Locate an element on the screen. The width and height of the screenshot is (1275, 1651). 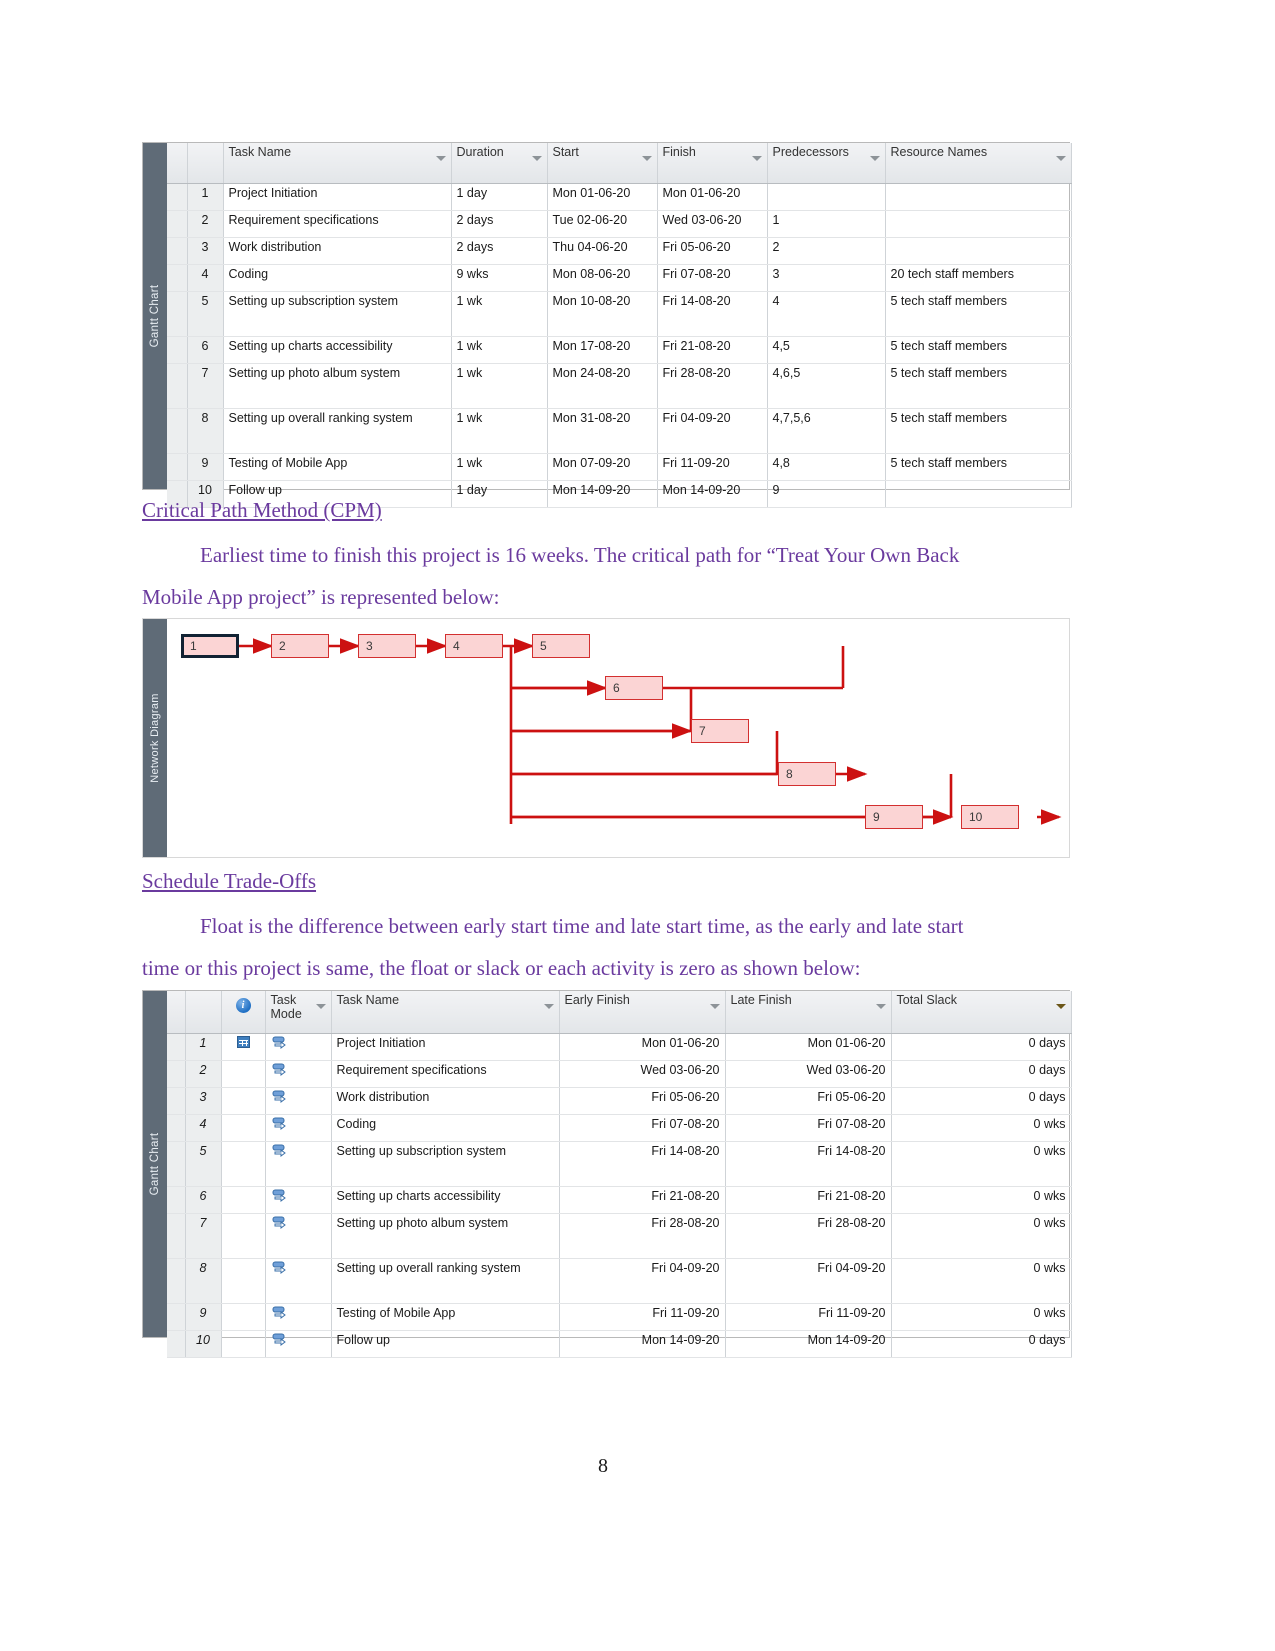
cell-start: Mon 24-08-20 is located at coordinates (602, 386).